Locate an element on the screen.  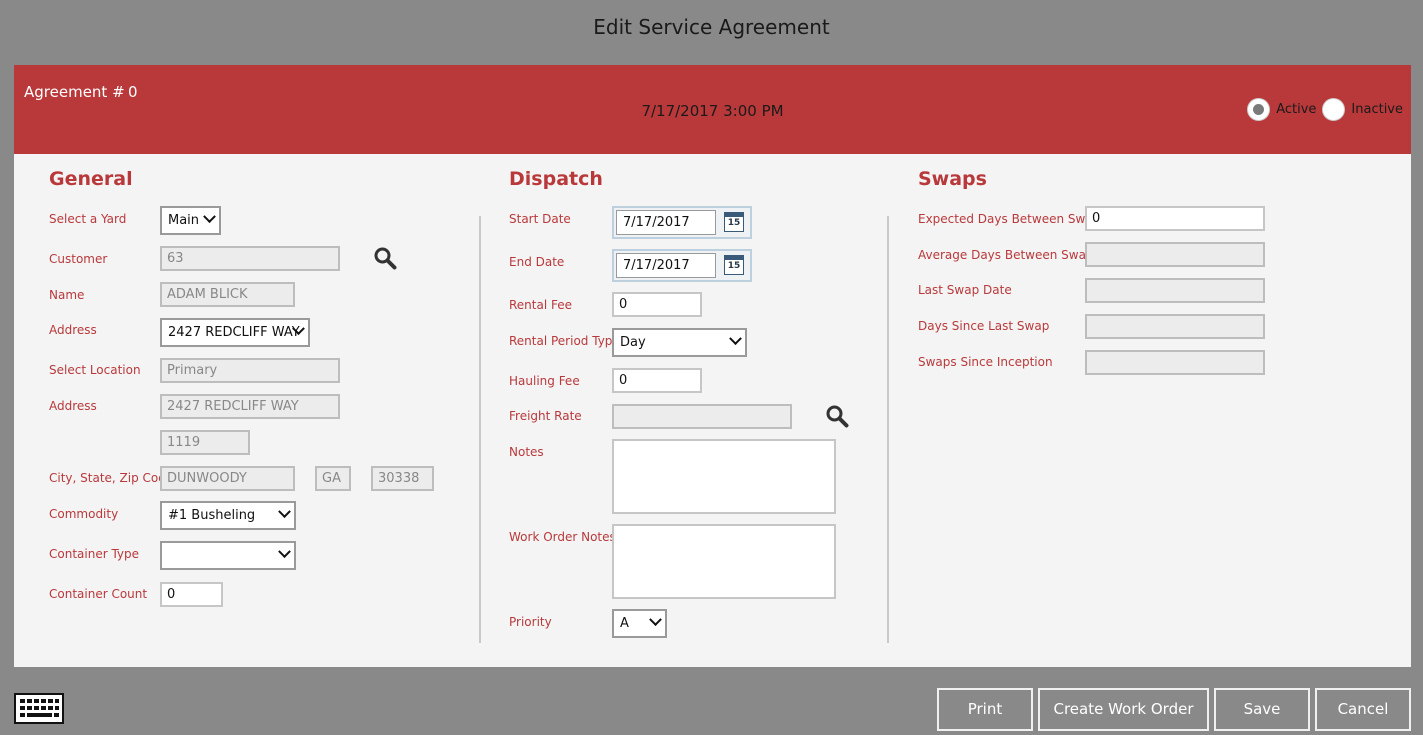
rental-period-select: Day is located at coordinates (679, 342).